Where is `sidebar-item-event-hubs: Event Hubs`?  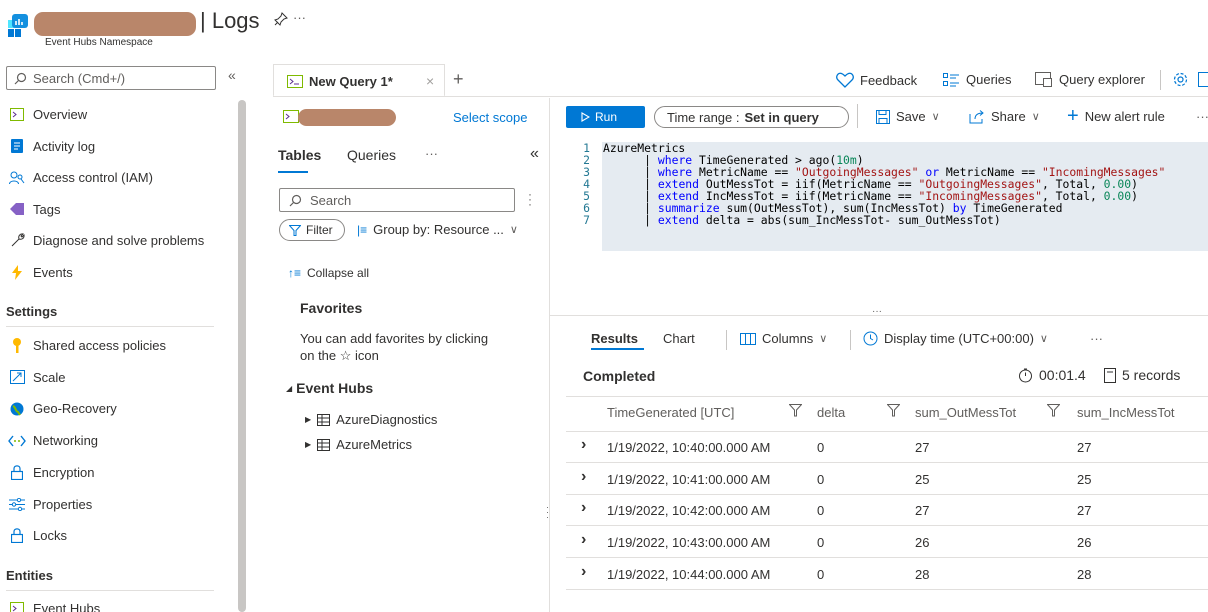
sidebar-item-event-hubs: Event Hubs is located at coordinates (115, 602).